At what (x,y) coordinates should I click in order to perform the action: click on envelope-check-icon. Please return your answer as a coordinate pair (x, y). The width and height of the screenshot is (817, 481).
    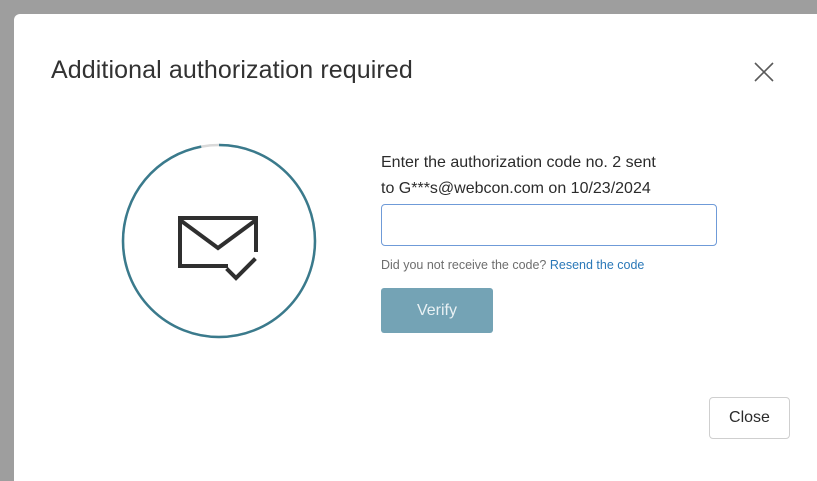
    Looking at the image, I should click on (218, 248).